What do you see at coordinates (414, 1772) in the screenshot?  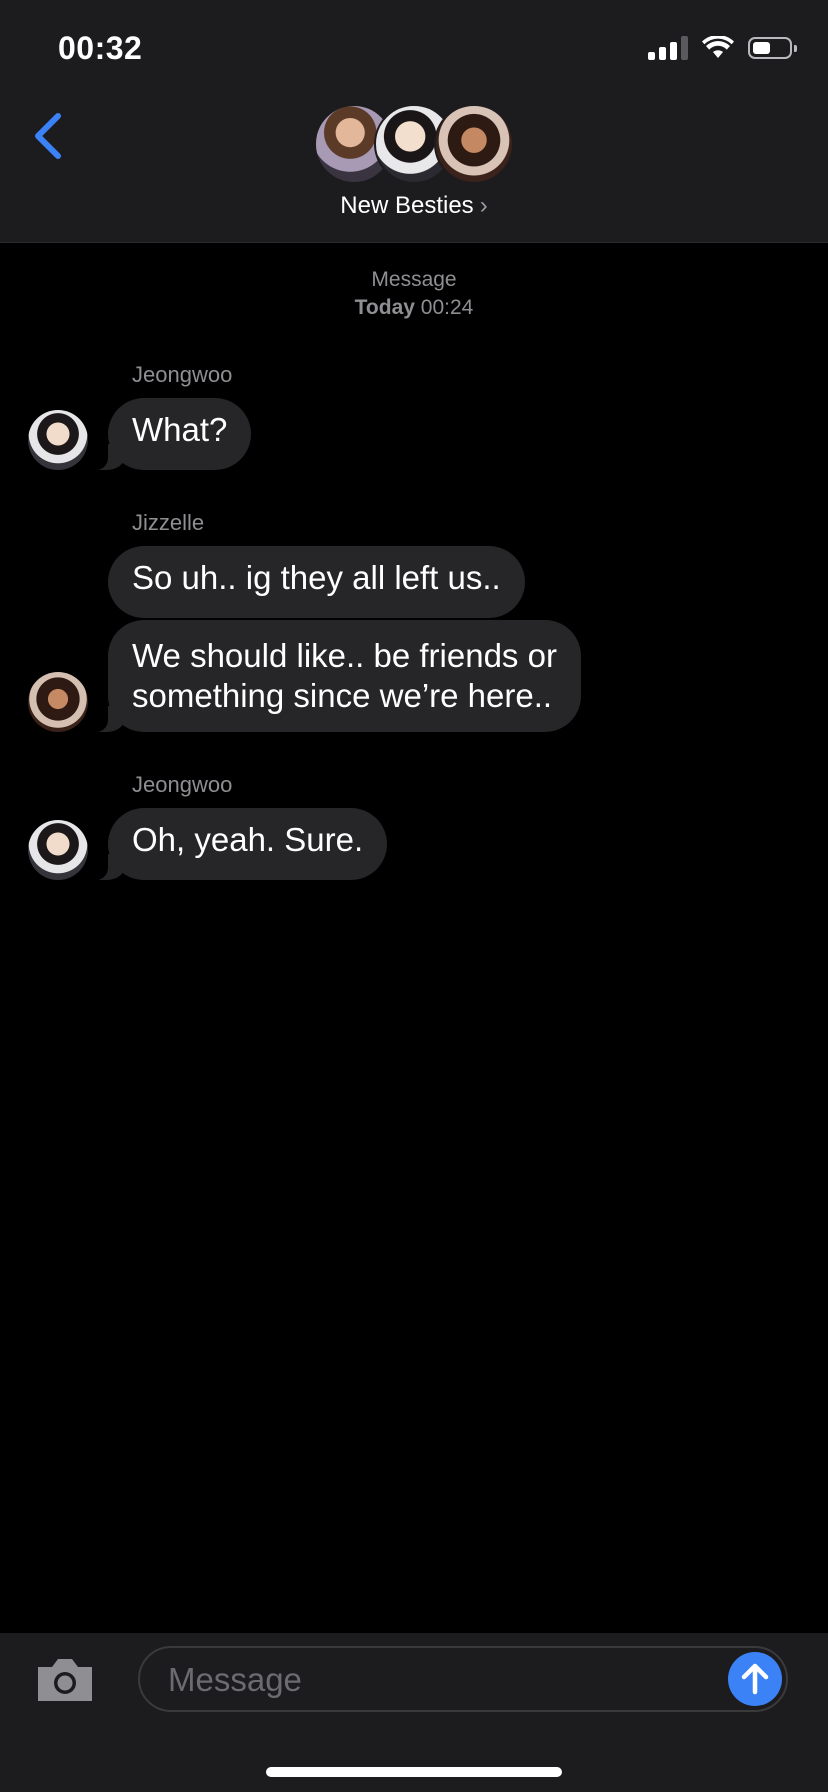 I see `home-indicator` at bounding box center [414, 1772].